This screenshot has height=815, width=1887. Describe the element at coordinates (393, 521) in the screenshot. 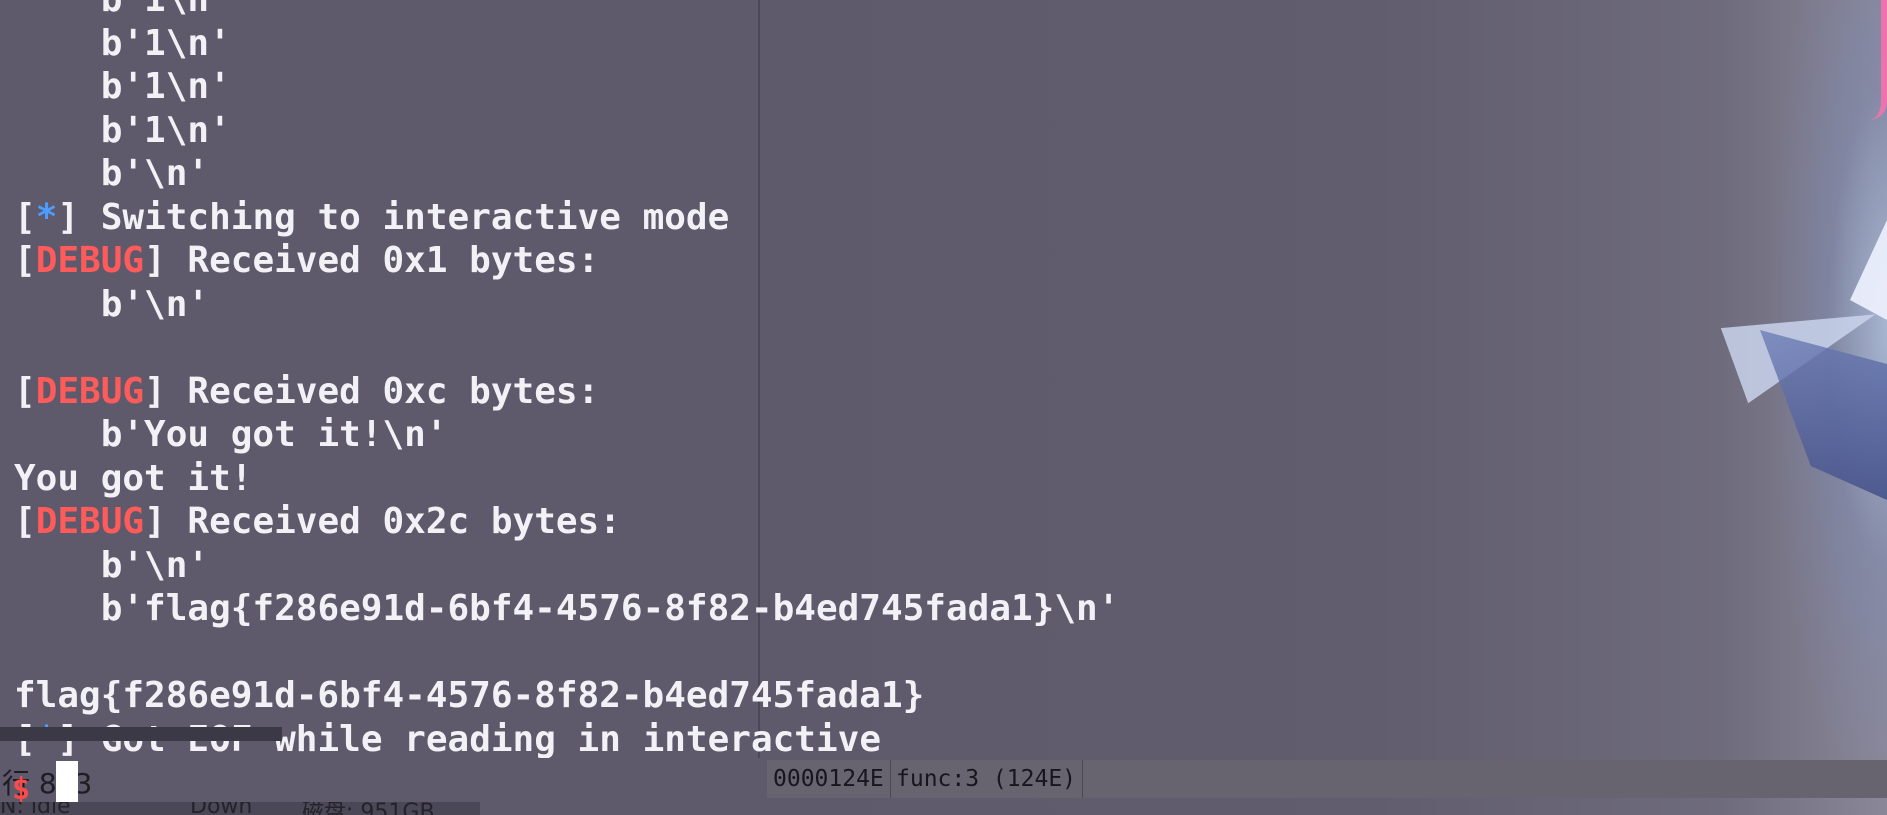

I see `line-text: Received 0x2c bytes:` at that location.